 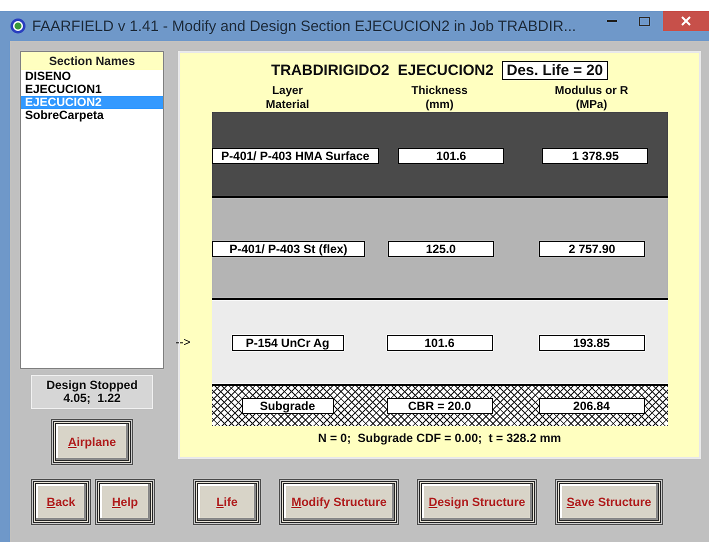 What do you see at coordinates (92, 89) in the screenshot?
I see `section-item: EJECUCION1` at bounding box center [92, 89].